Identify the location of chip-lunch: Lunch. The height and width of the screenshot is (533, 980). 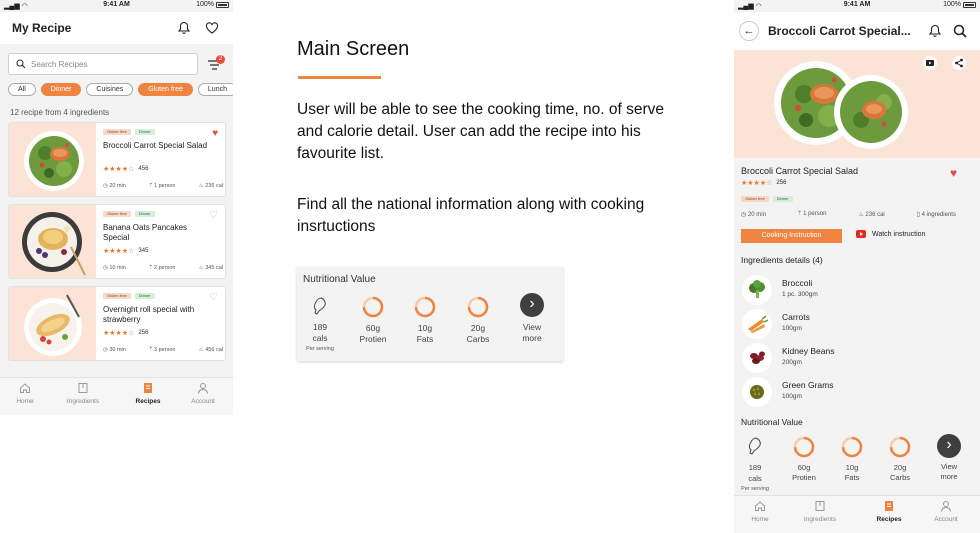
(215, 89).